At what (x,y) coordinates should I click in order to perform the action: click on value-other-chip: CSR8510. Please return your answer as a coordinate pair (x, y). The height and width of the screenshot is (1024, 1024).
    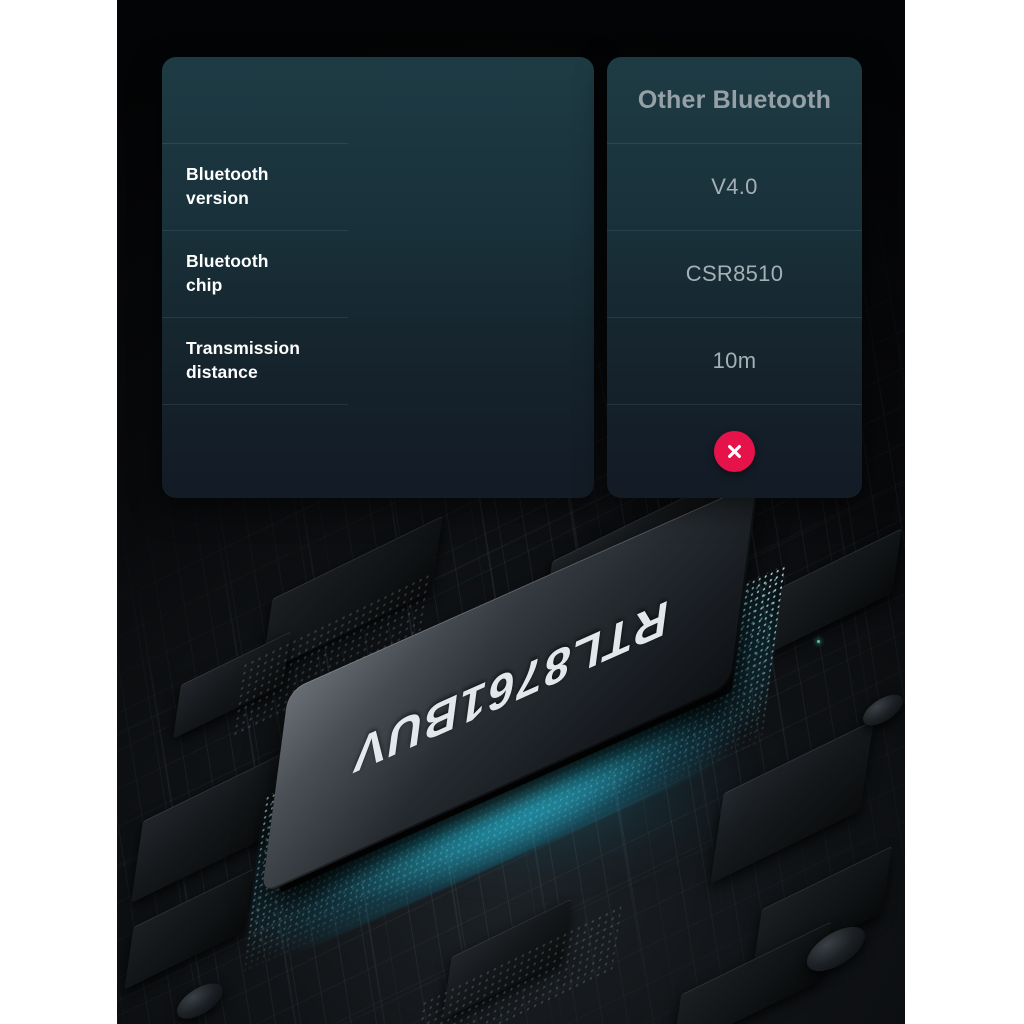
    Looking at the image, I should click on (734, 273).